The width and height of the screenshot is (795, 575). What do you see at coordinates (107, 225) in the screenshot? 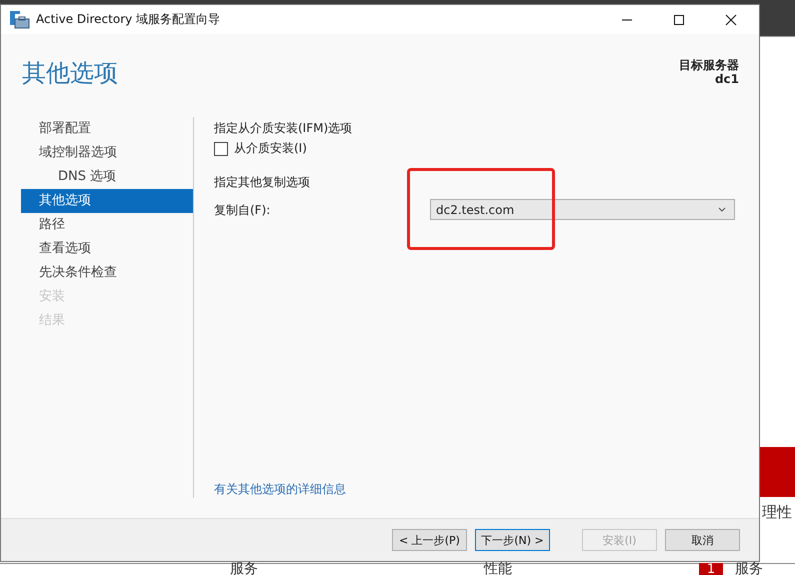
I see `nav-item: 路径` at bounding box center [107, 225].